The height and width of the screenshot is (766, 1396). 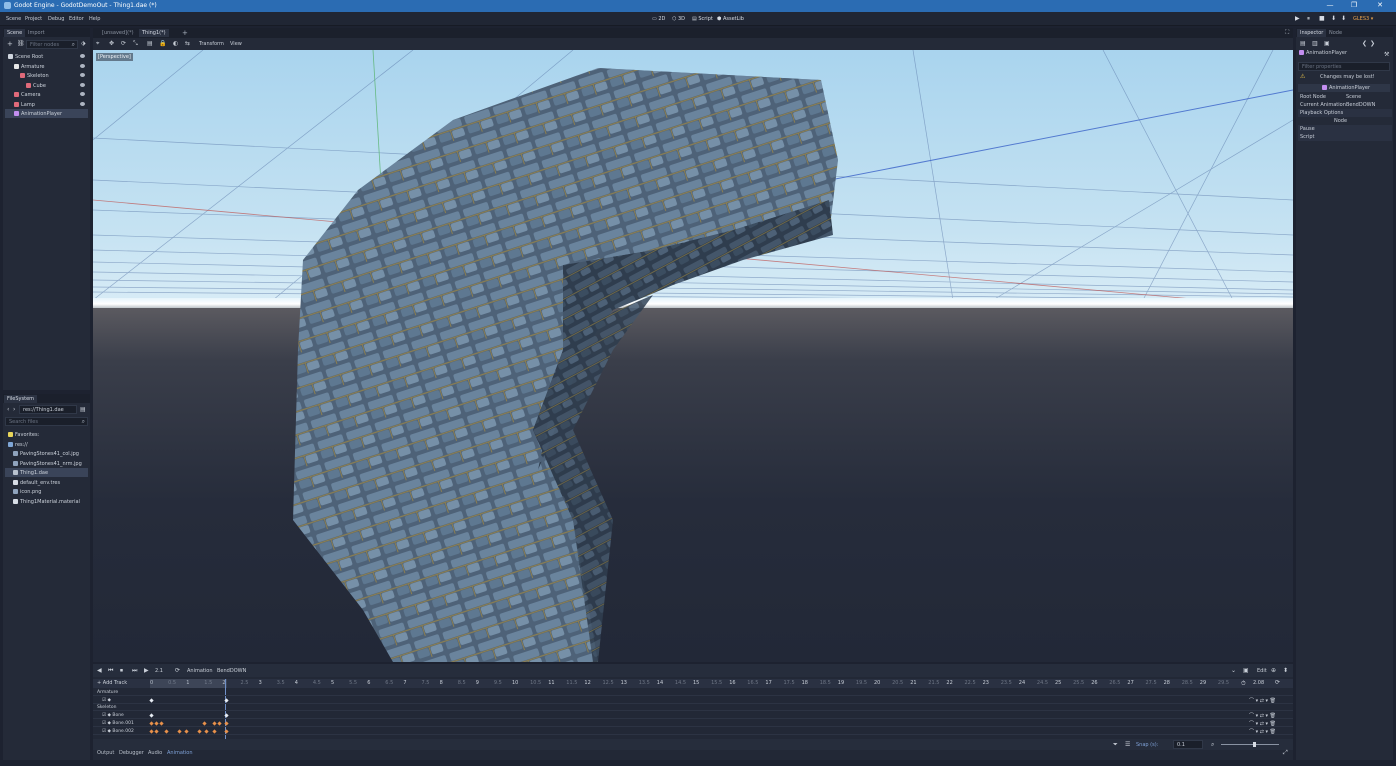 What do you see at coordinates (1322, 18) in the screenshot?
I see `stop-icon: ■` at bounding box center [1322, 18].